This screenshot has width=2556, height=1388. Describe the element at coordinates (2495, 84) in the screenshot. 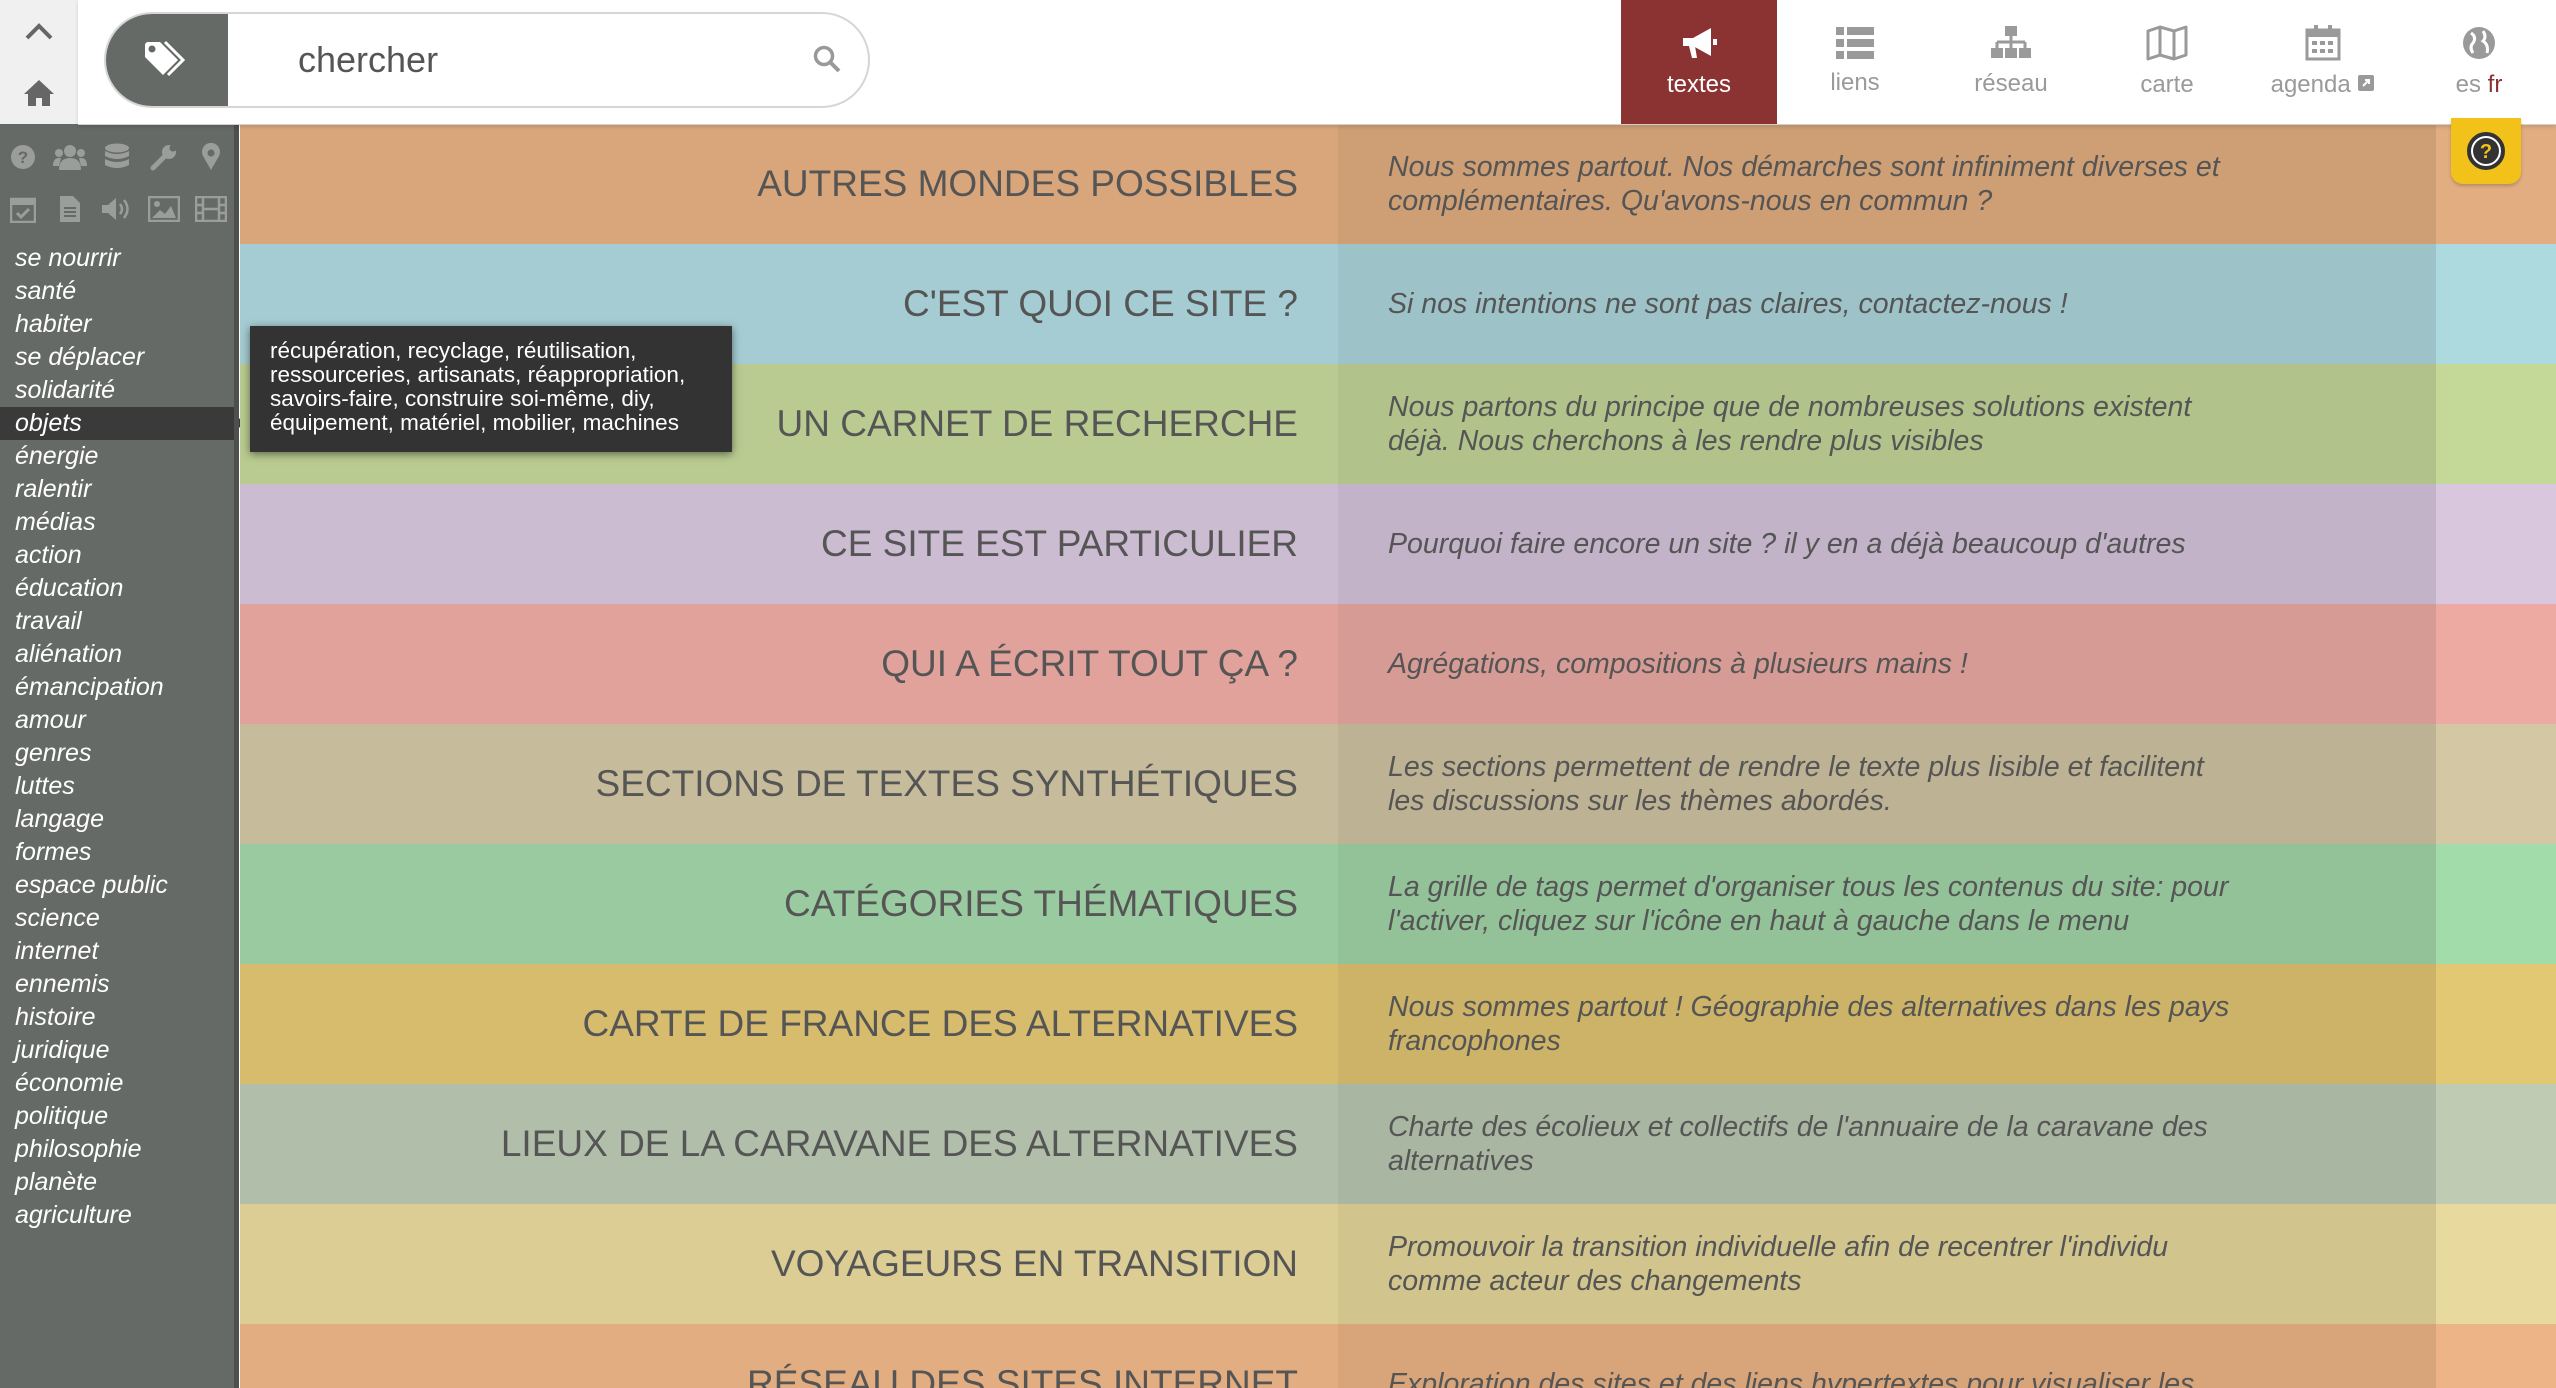

I see `language-fr: fr` at that location.